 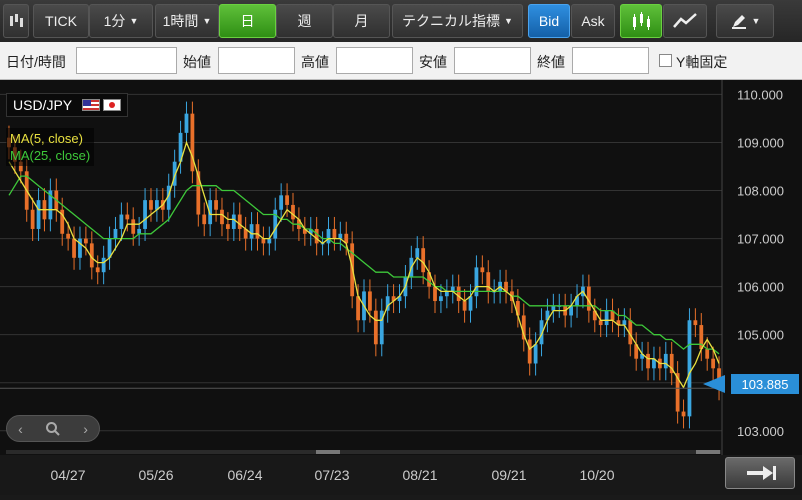 I want to click on tab-month: 月, so click(x=361, y=21).